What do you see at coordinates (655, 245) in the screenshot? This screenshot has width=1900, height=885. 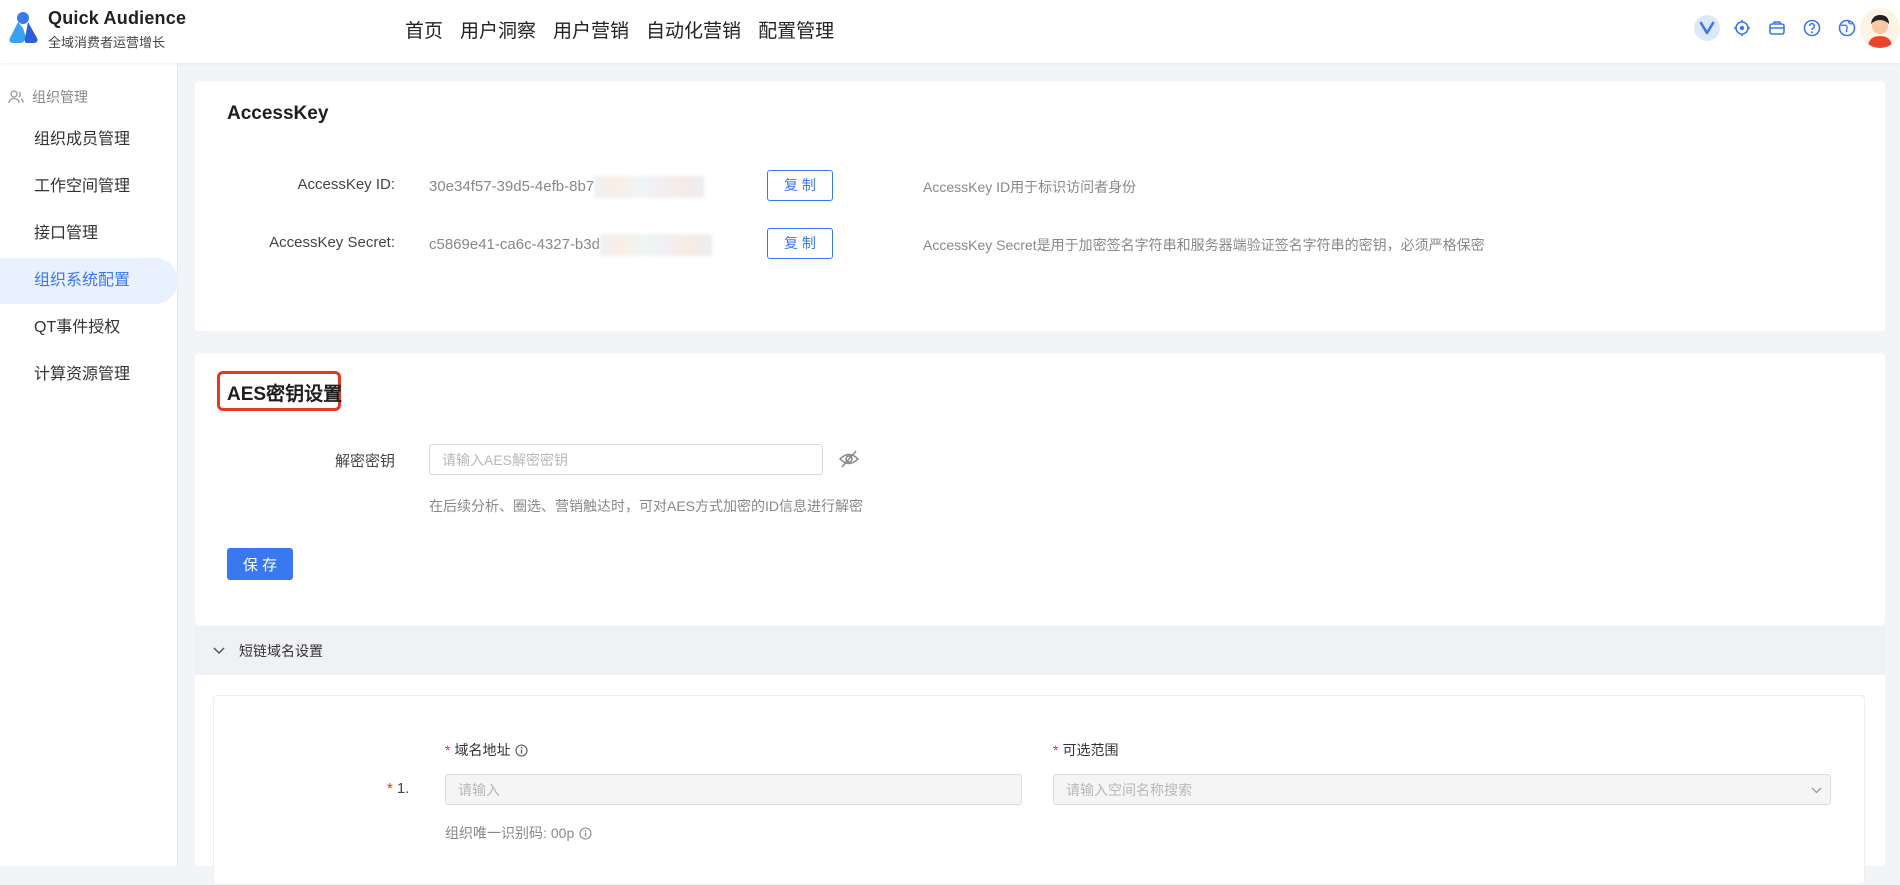 I see `masked-secret-suffix` at bounding box center [655, 245].